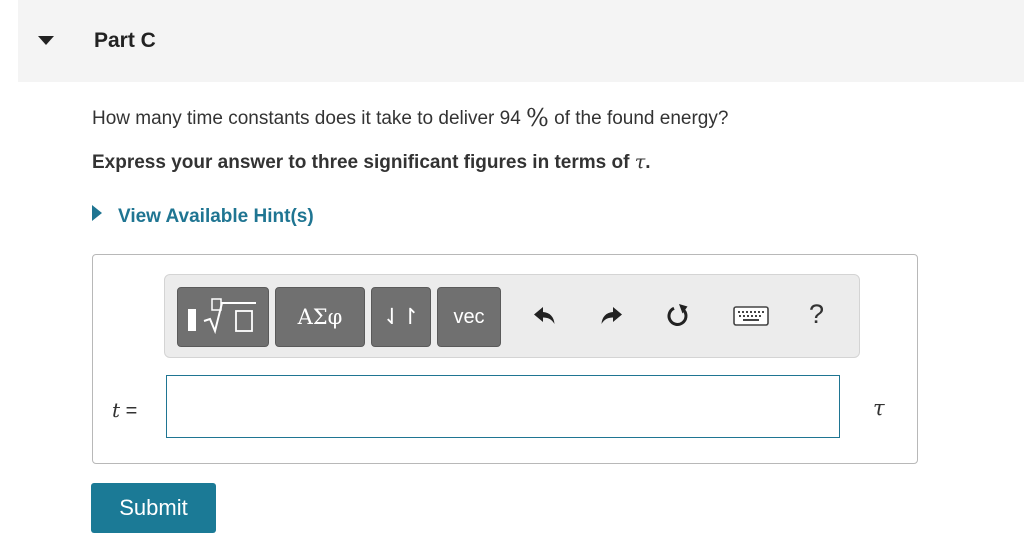  I want to click on hint-label: View Available Hint(s), so click(216, 216).